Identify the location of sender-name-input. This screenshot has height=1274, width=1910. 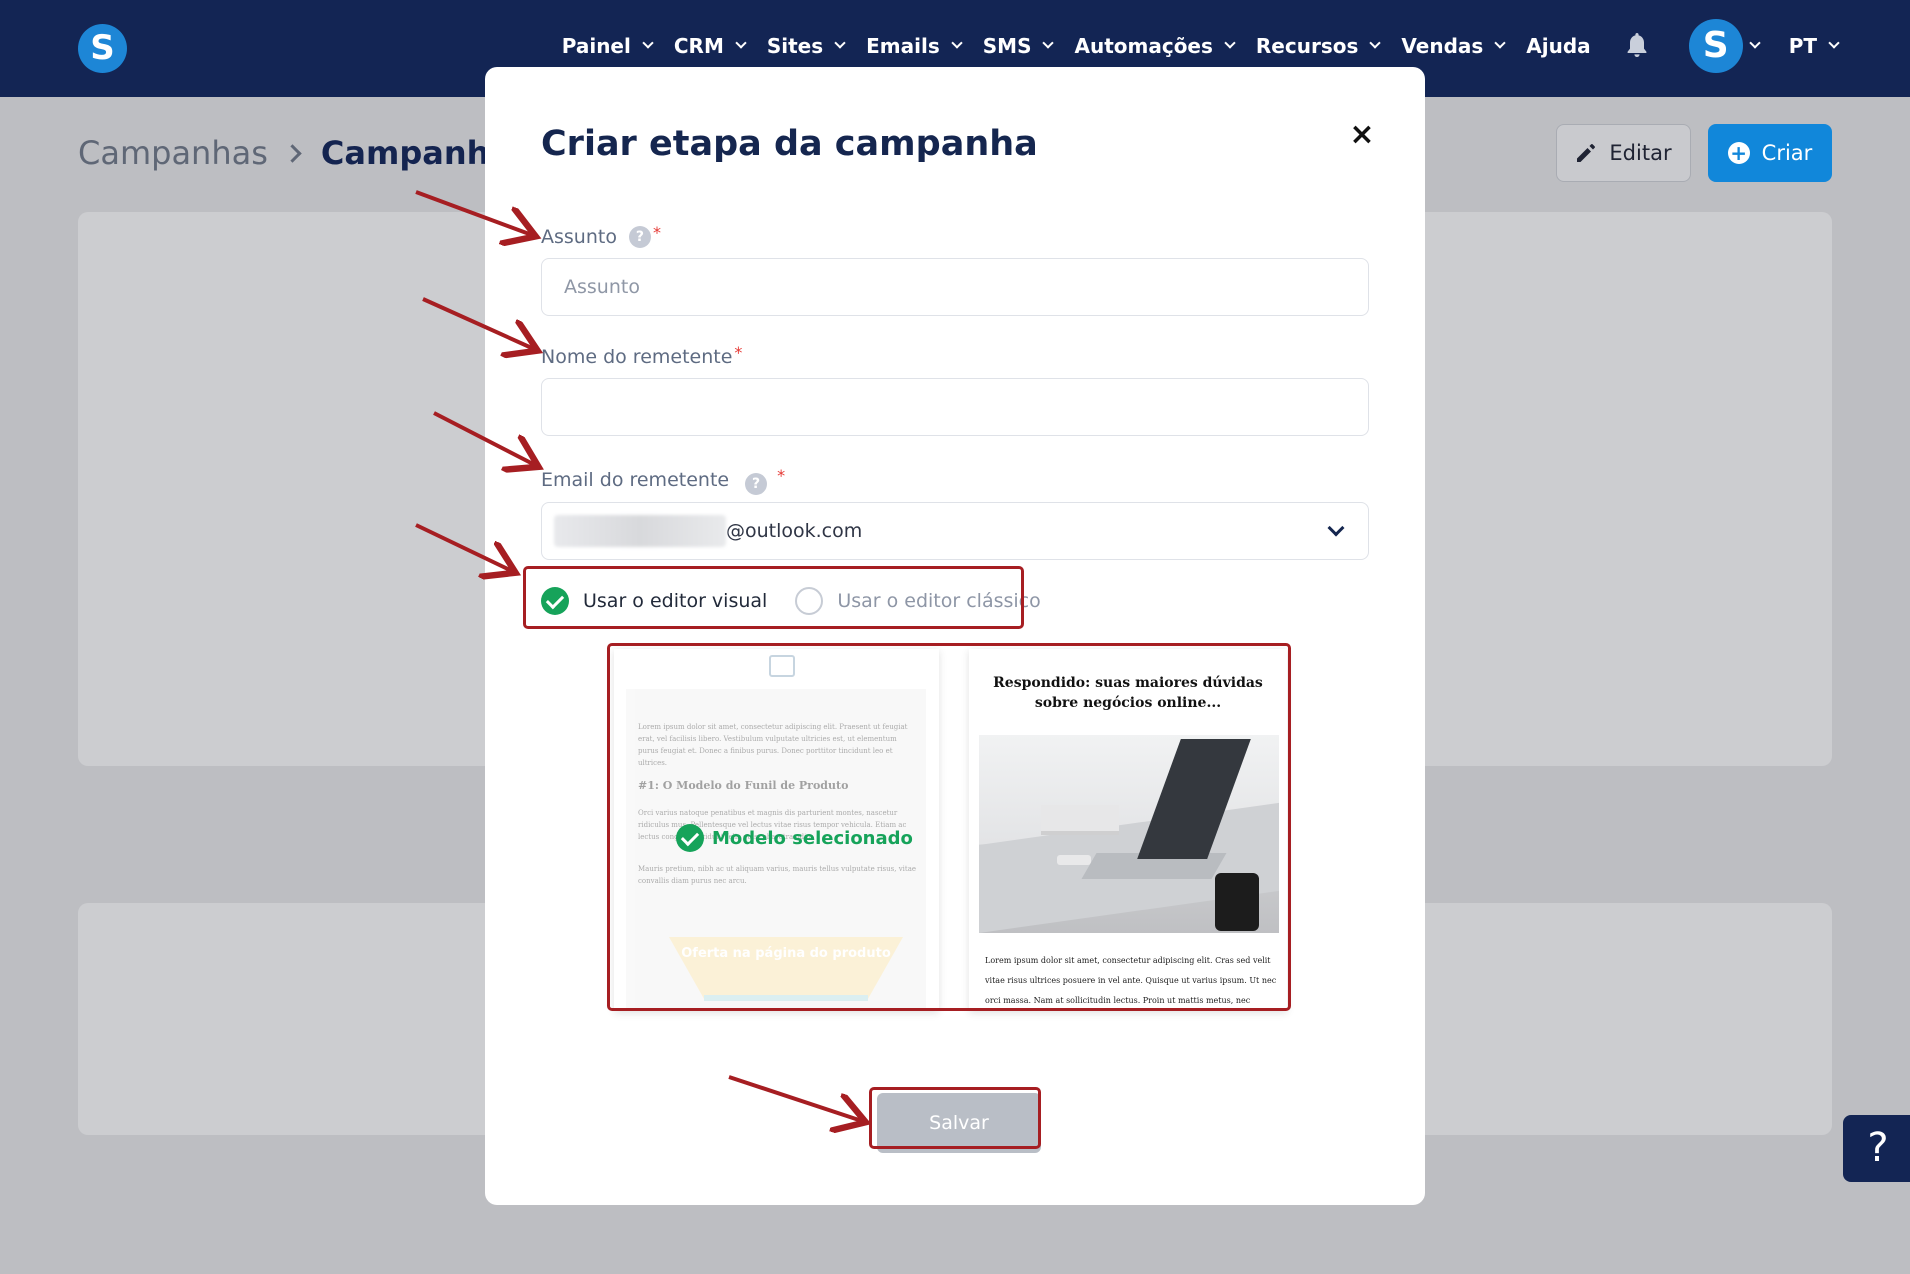
(955, 407).